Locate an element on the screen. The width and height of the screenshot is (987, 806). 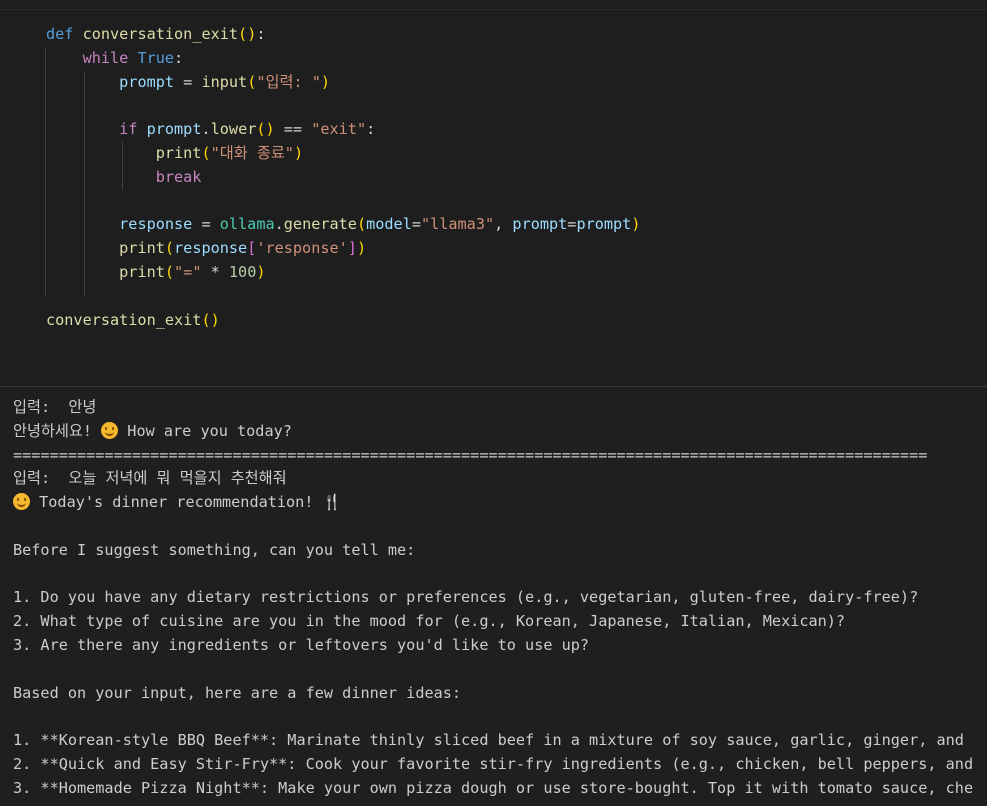
reply-text: 안녕하세요! is located at coordinates (57, 430).